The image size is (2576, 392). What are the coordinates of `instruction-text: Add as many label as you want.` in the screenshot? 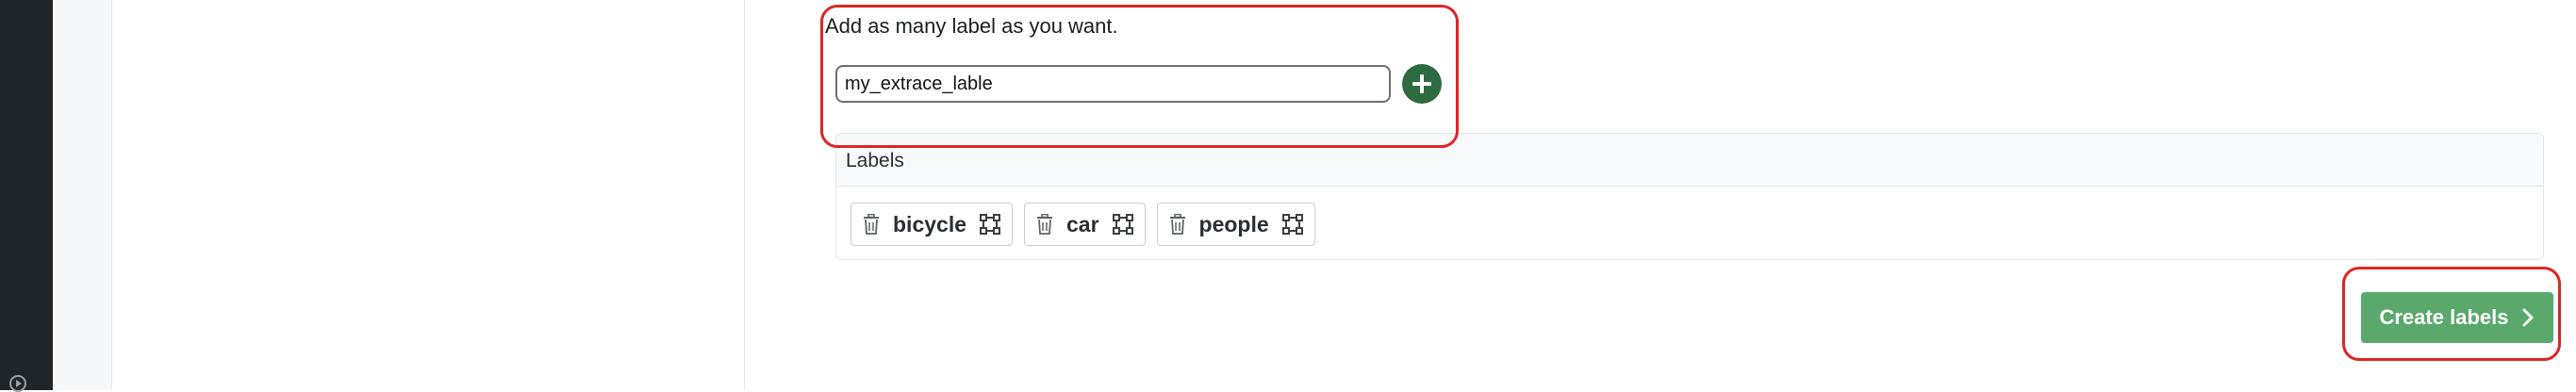 It's located at (971, 26).